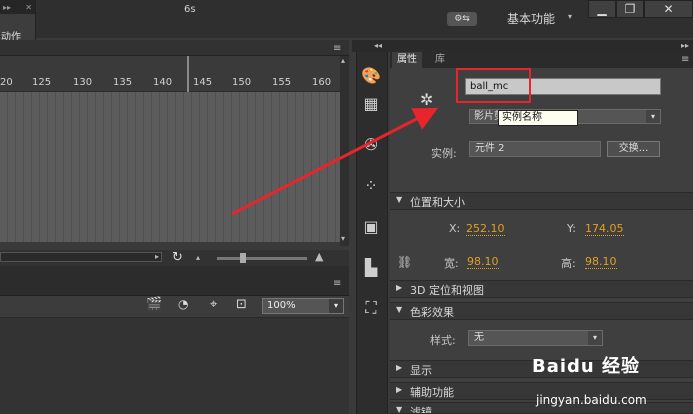  I want to click on ruler-tick-label: 125, so click(42, 82).